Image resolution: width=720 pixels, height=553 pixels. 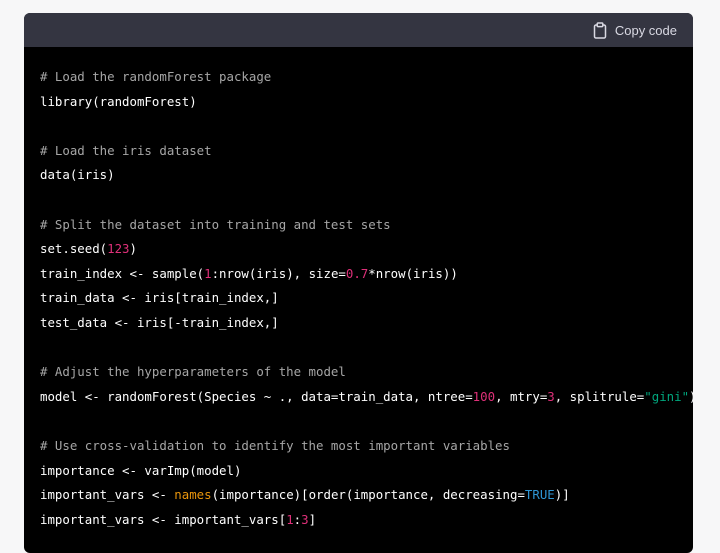 I want to click on code-token: , splitrule=, so click(x=599, y=396).